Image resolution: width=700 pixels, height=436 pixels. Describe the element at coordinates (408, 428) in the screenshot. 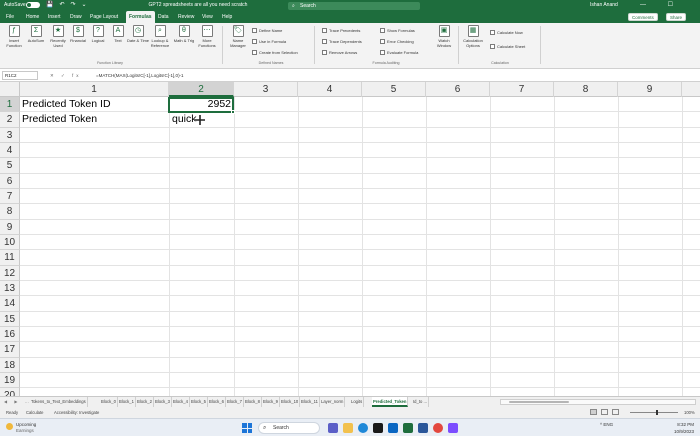

I see `excel-app-icon` at that location.